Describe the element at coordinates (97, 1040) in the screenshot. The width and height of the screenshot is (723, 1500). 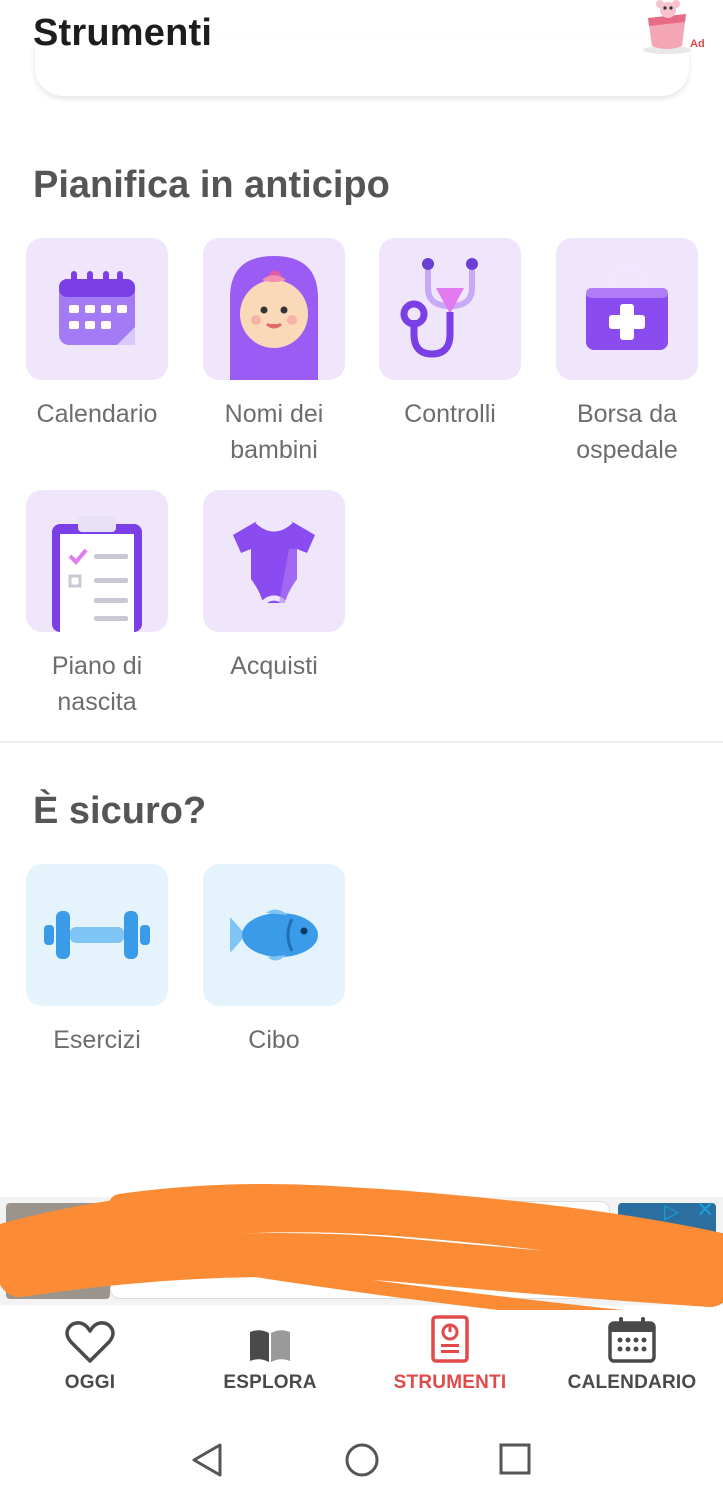
I see `tool-label: Esercizi` at that location.